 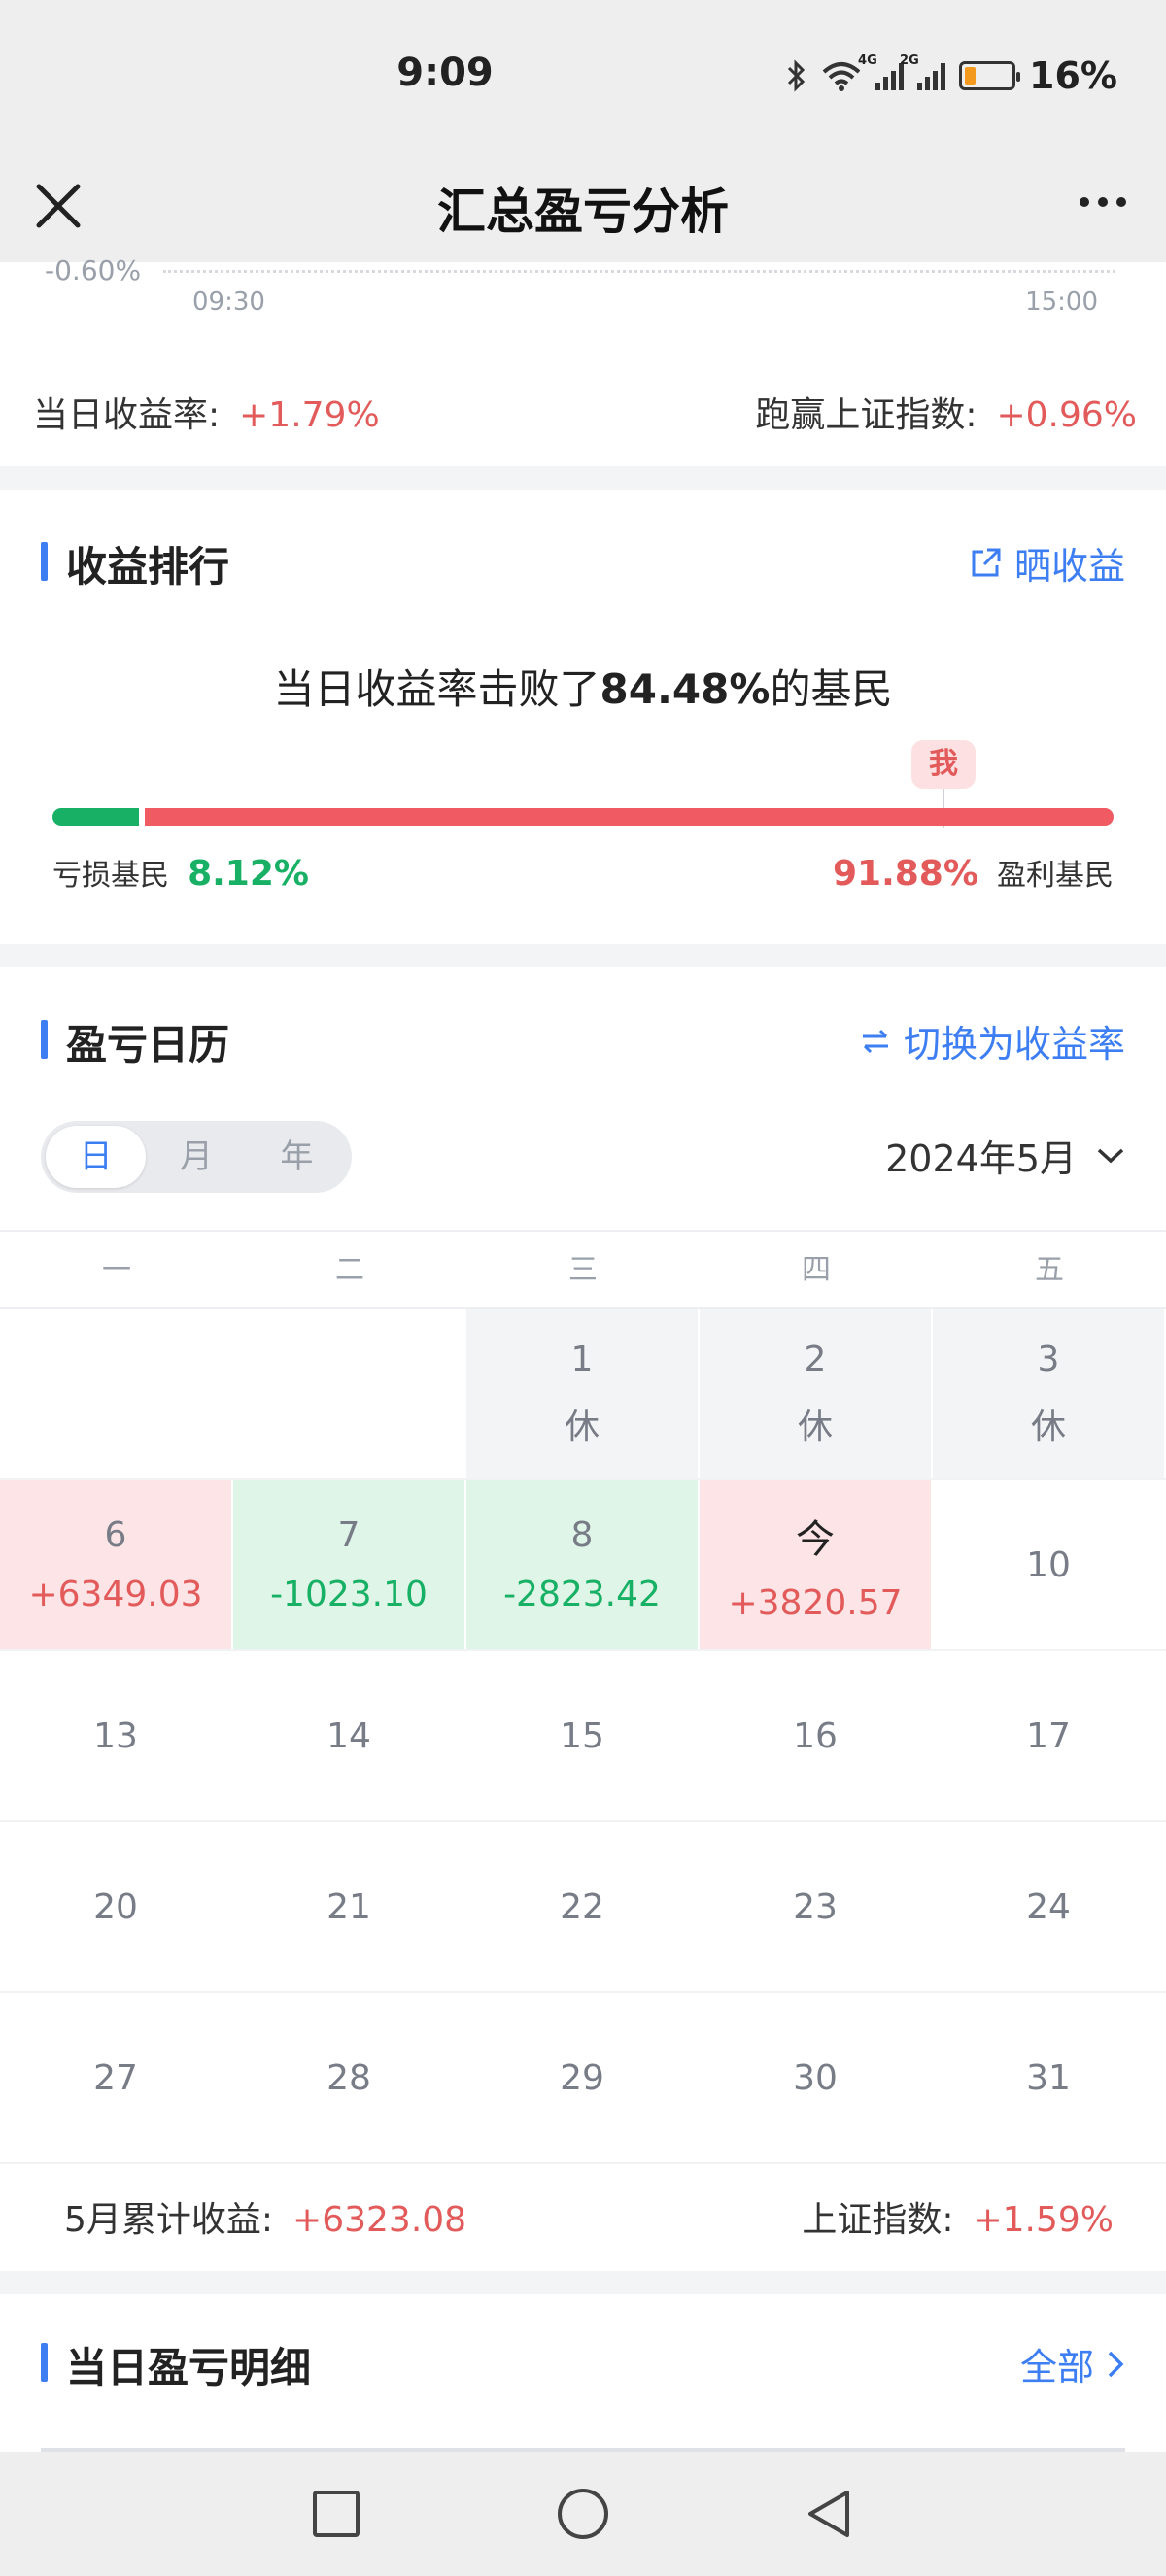 I want to click on weekday-label: 五, so click(x=1049, y=1270).